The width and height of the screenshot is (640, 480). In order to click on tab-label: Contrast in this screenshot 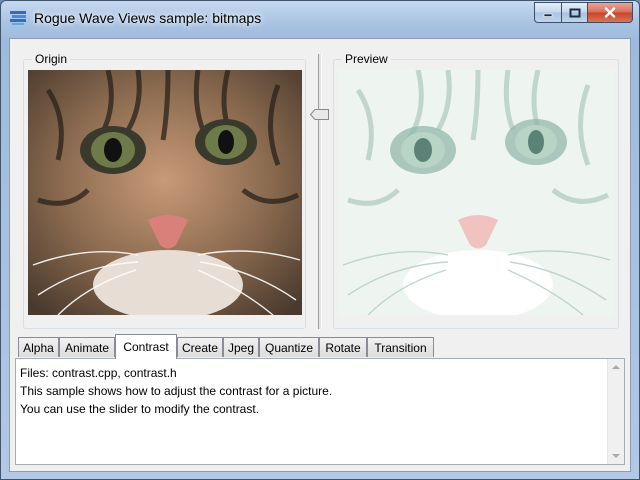, I will do `click(146, 347)`.